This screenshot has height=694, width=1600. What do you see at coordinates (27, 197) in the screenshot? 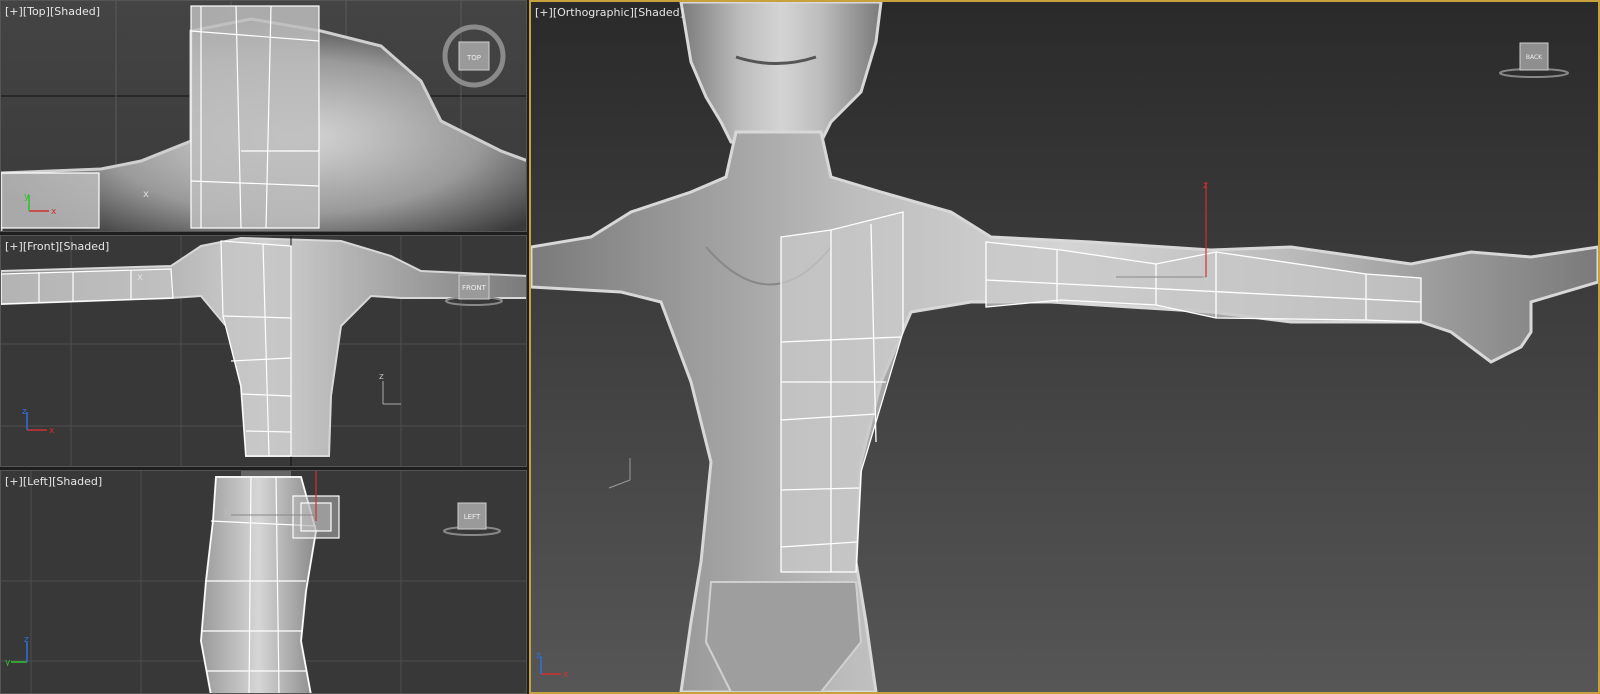
I see `axis-a-label: y` at bounding box center [27, 197].